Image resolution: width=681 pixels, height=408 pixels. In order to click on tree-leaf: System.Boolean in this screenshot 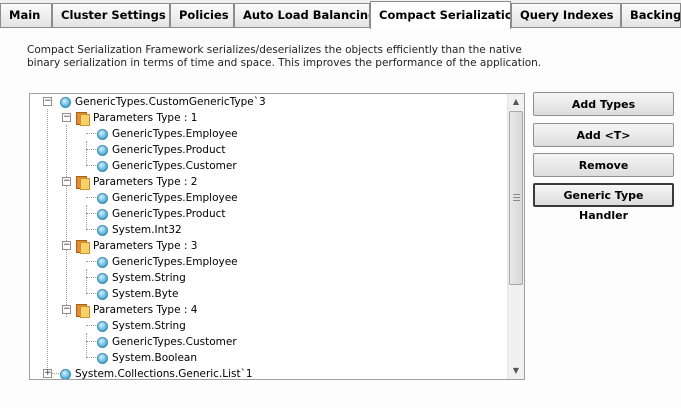, I will do `click(147, 358)`.